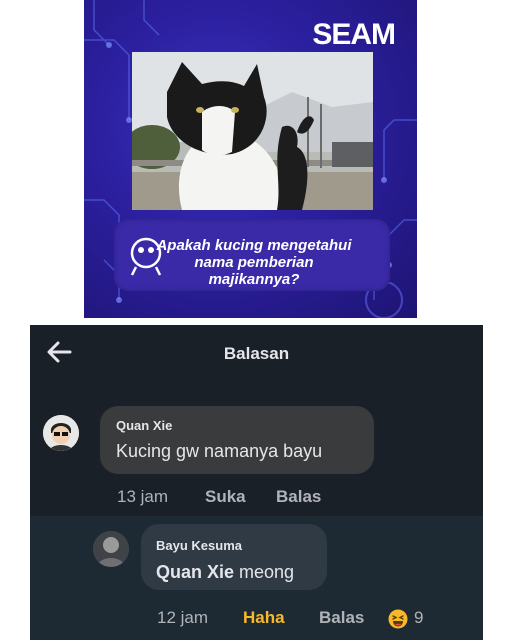  Describe the element at coordinates (143, 496) in the screenshot. I see `comment-timestamp: 13 jam` at that location.